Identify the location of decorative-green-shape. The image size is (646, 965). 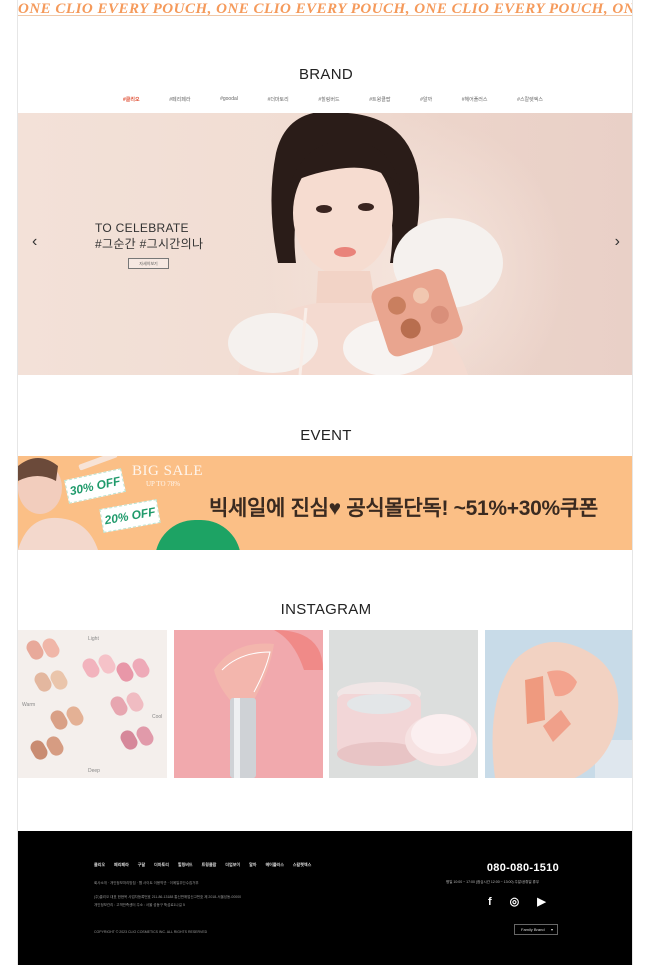
(198, 535).